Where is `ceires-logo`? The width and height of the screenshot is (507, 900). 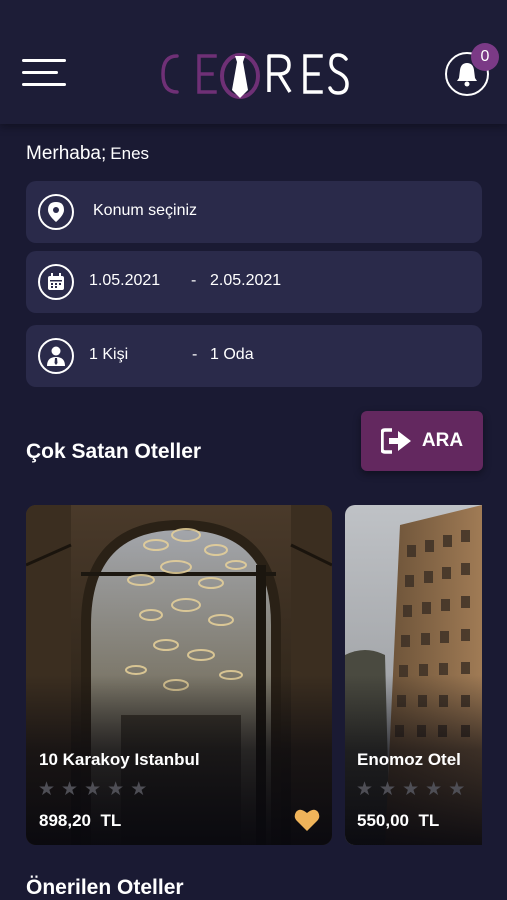 ceires-logo is located at coordinates (255, 74).